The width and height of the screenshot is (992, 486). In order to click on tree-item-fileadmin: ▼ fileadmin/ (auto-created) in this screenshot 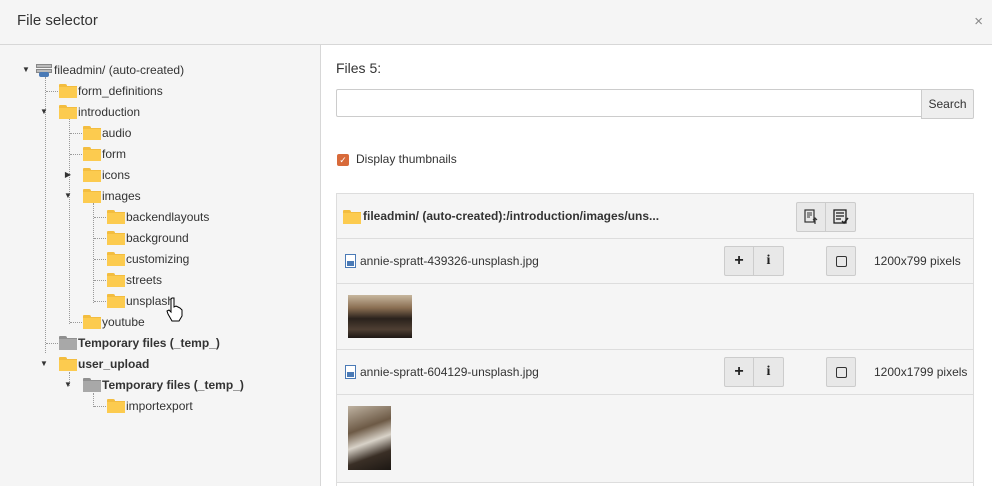, I will do `click(160, 70)`.